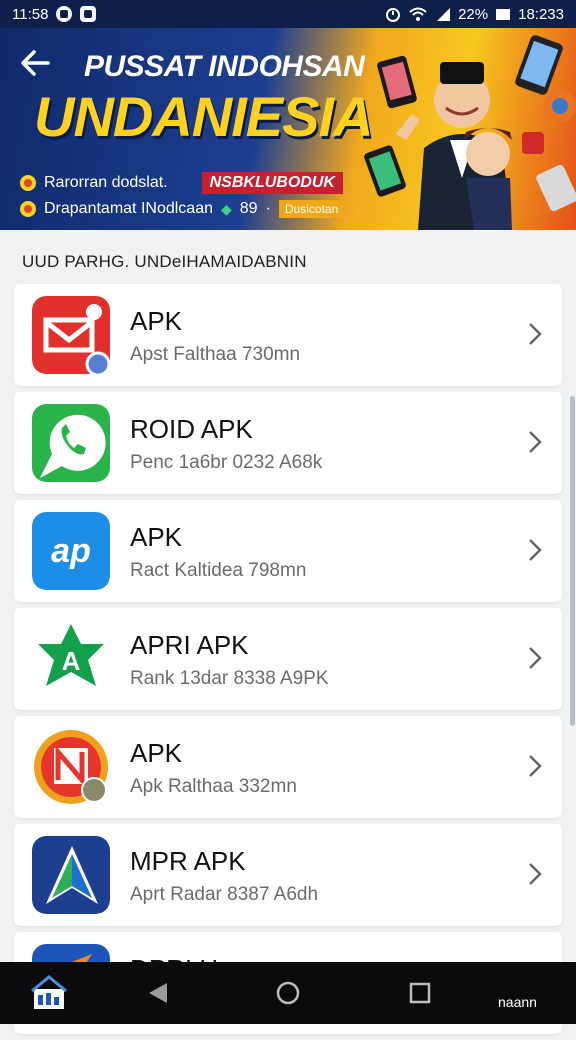 The width and height of the screenshot is (576, 1040). I want to click on section-title: UUD PARHG. UNDeIHAMAIDABNIN, so click(164, 261).